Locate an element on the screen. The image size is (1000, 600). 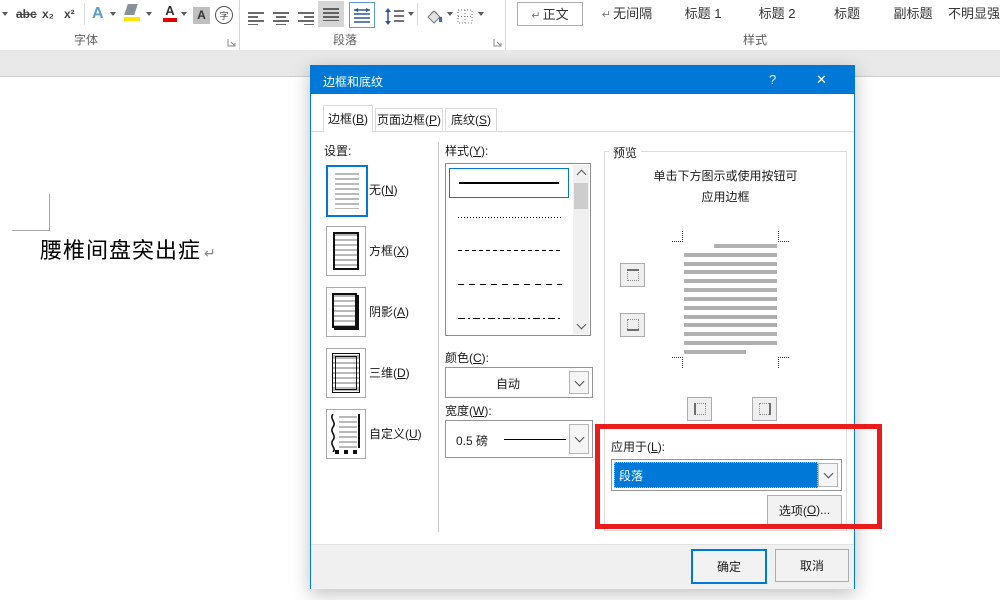
red-annotation-rectangle is located at coordinates (738, 476).